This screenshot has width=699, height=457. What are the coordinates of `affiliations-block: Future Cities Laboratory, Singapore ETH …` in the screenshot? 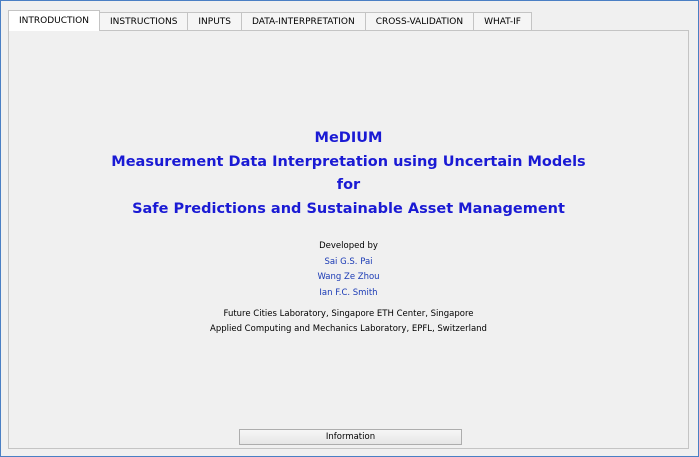 It's located at (348, 322).